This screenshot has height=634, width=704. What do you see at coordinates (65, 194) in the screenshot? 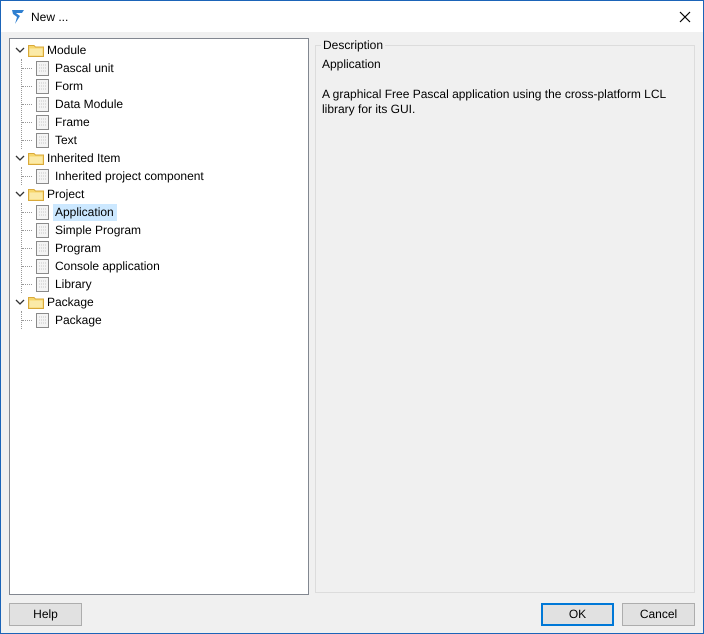
I see `tree-item: Project` at bounding box center [65, 194].